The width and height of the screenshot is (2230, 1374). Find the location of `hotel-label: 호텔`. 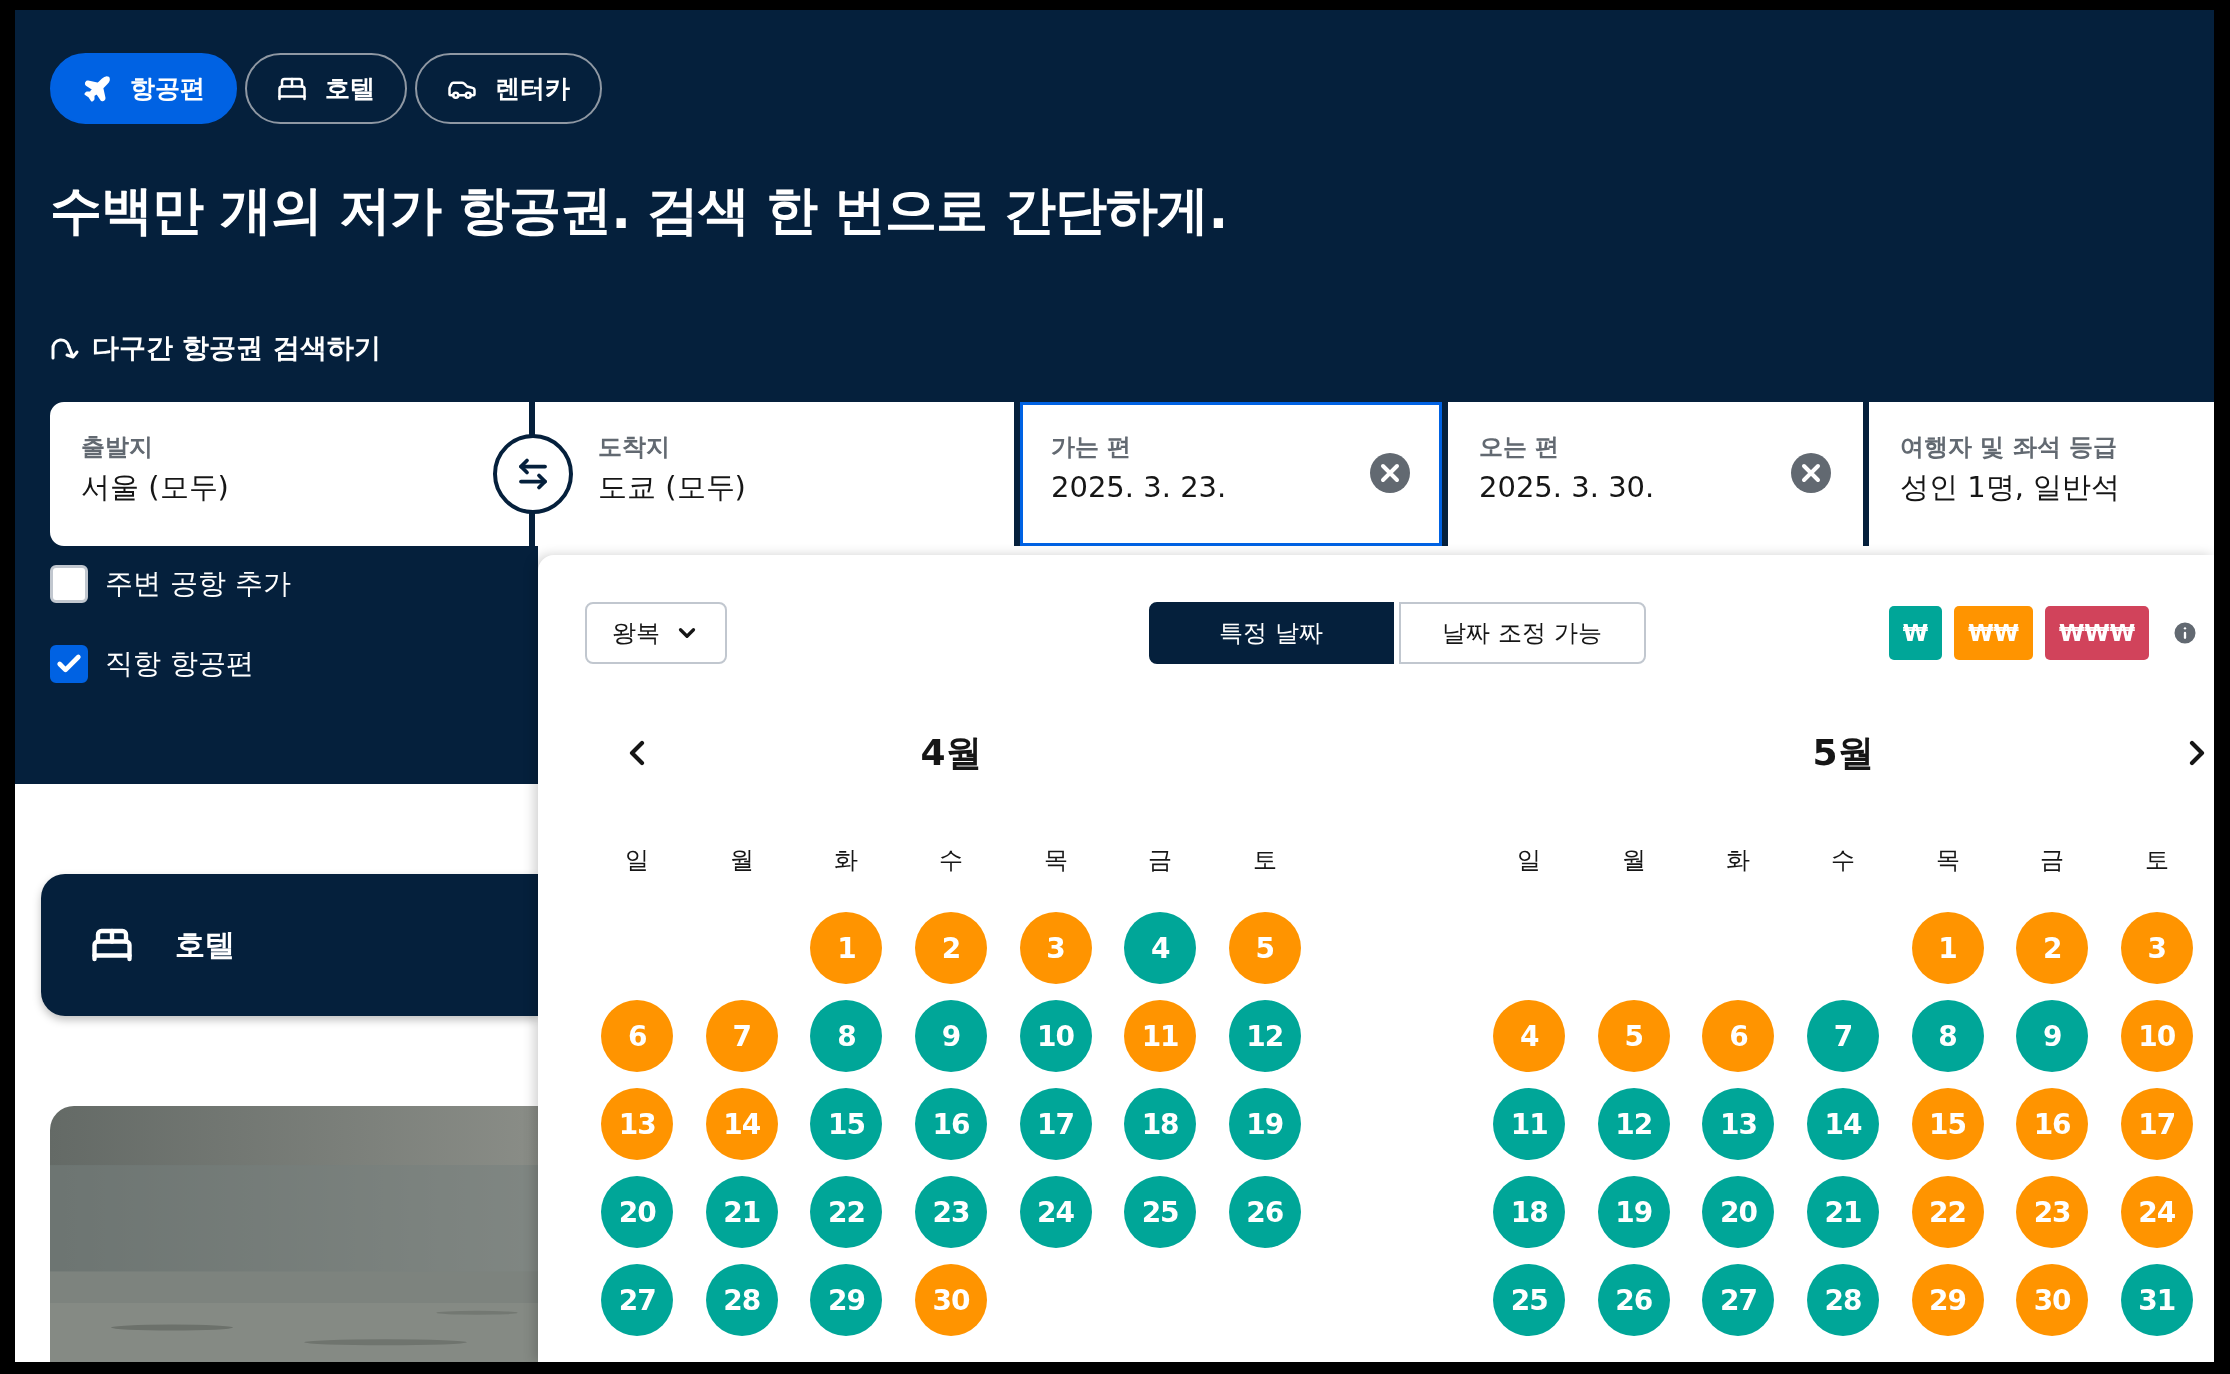

hotel-label: 호텔 is located at coordinates (205, 944).